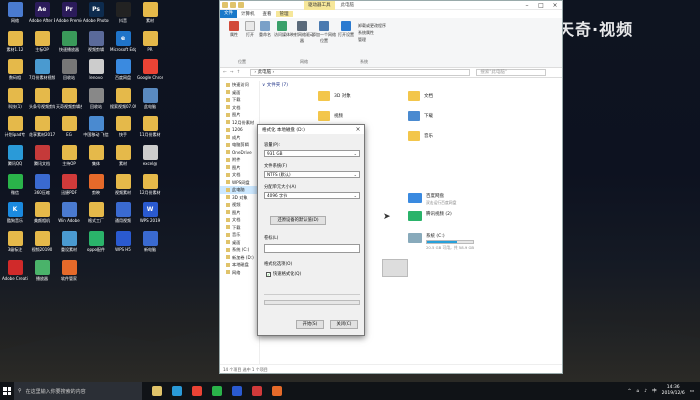 This screenshot has height=400, width=700. Describe the element at coordinates (310, 324) in the screenshot. I see `start-button: 开始(S)` at that location.